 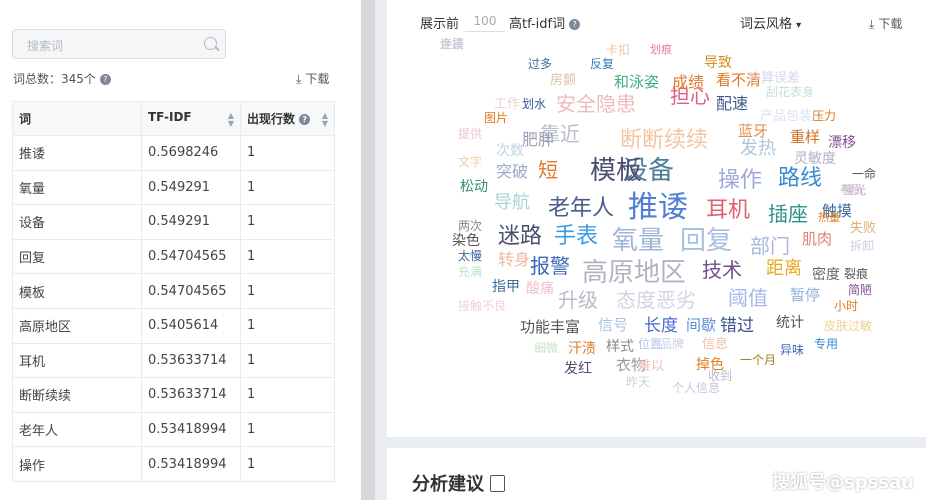 What do you see at coordinates (452, 44) in the screenshot?
I see `cloud-word: 金属` at bounding box center [452, 44].